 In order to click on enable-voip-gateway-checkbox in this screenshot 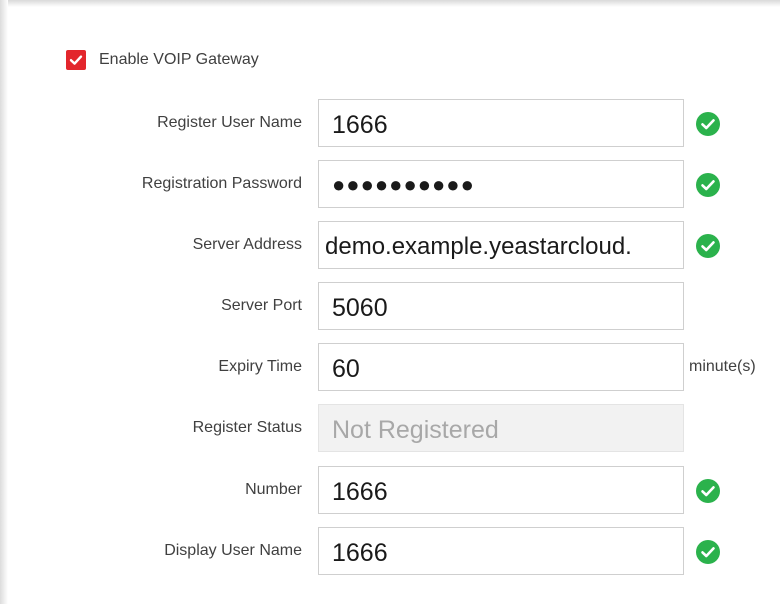, I will do `click(76, 60)`.